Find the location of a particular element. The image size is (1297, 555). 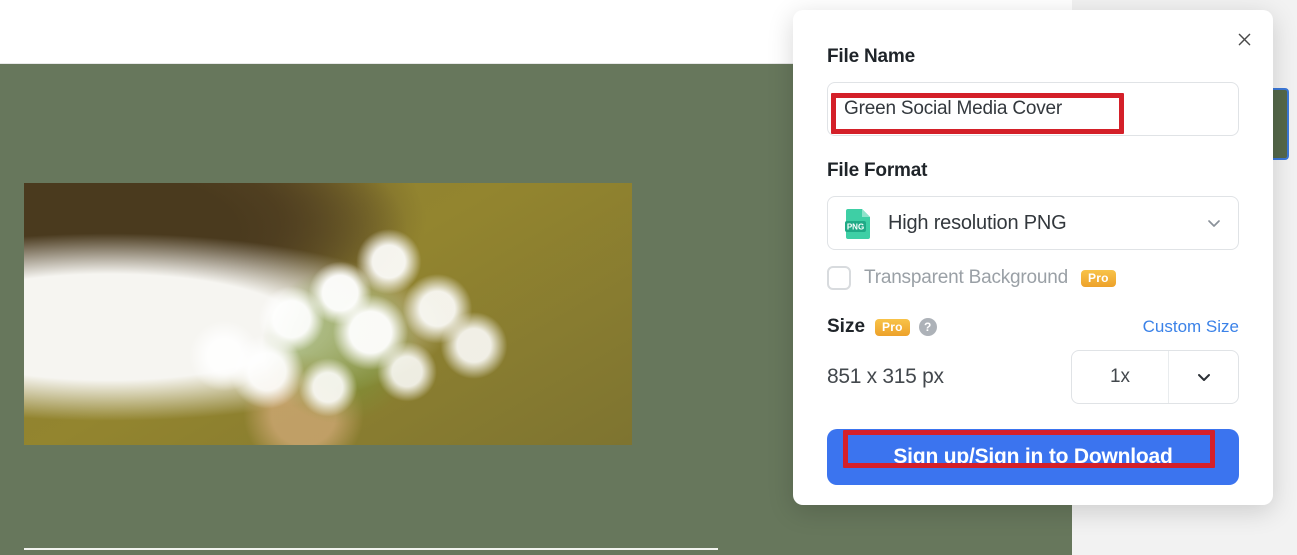

size-row: 851 x 315 px 1x is located at coordinates (1033, 377).